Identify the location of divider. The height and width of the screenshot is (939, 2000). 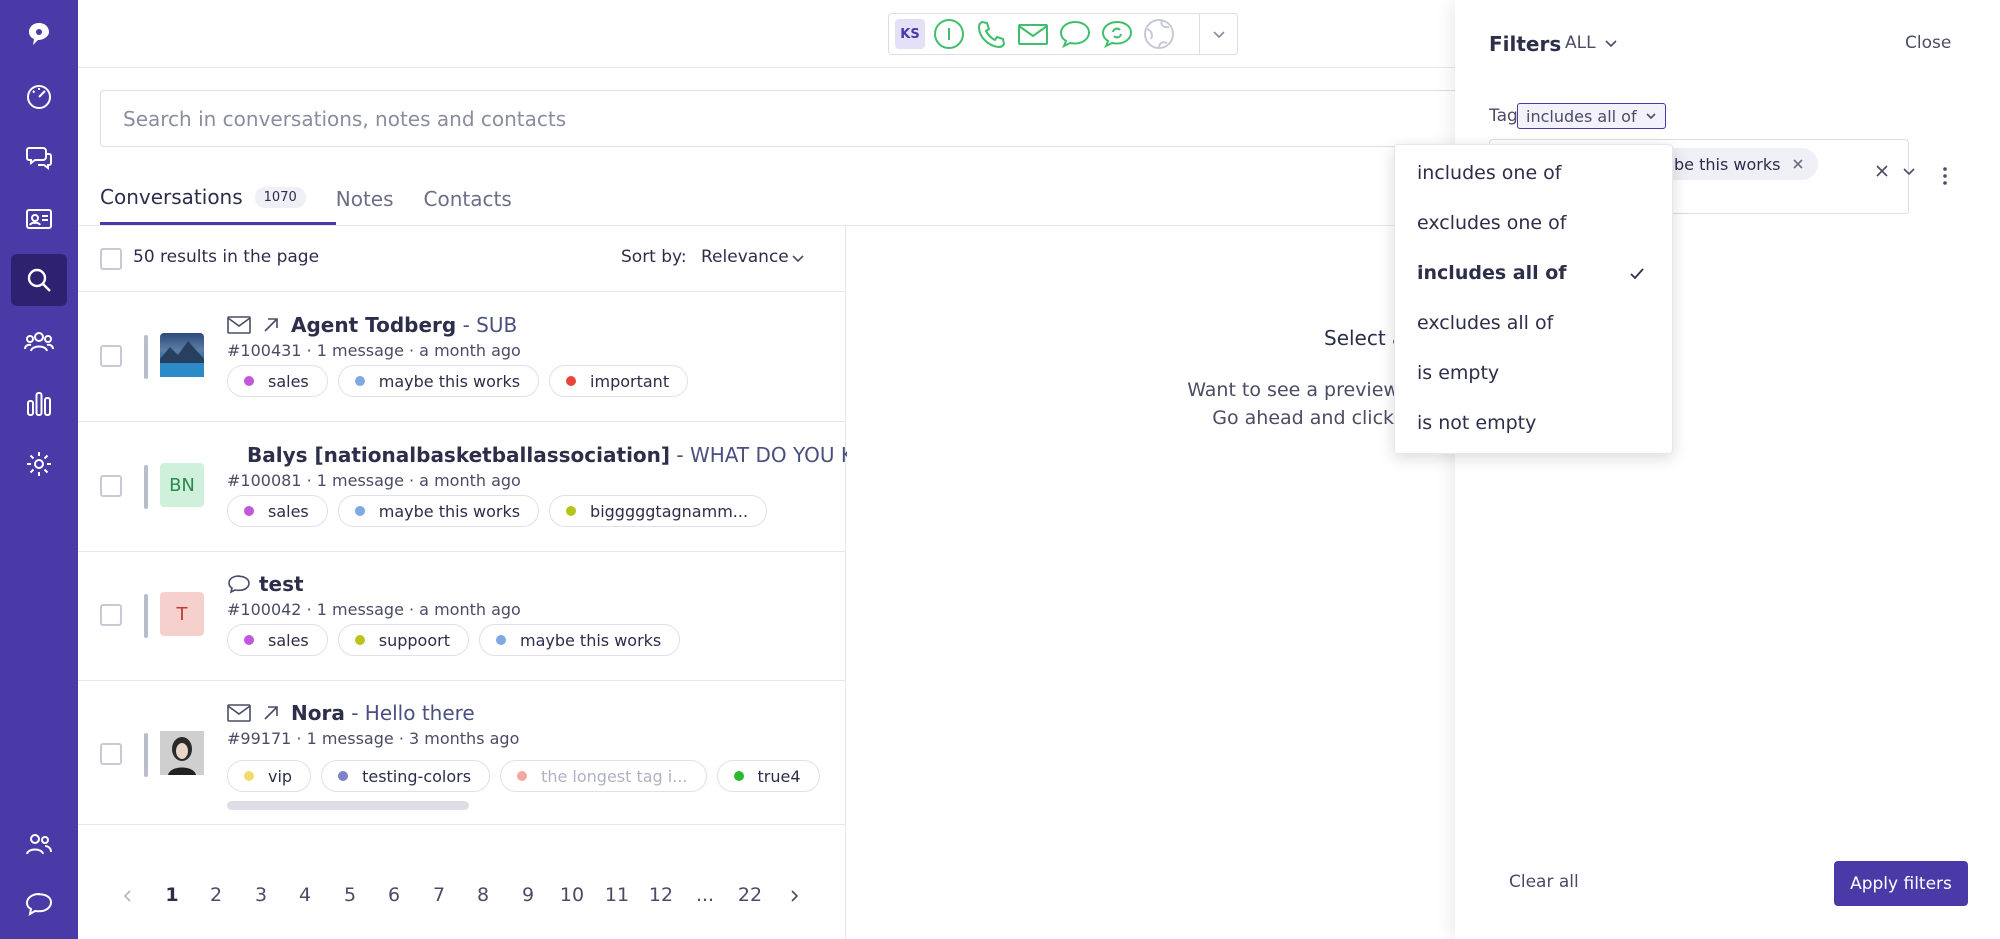
(1199, 34).